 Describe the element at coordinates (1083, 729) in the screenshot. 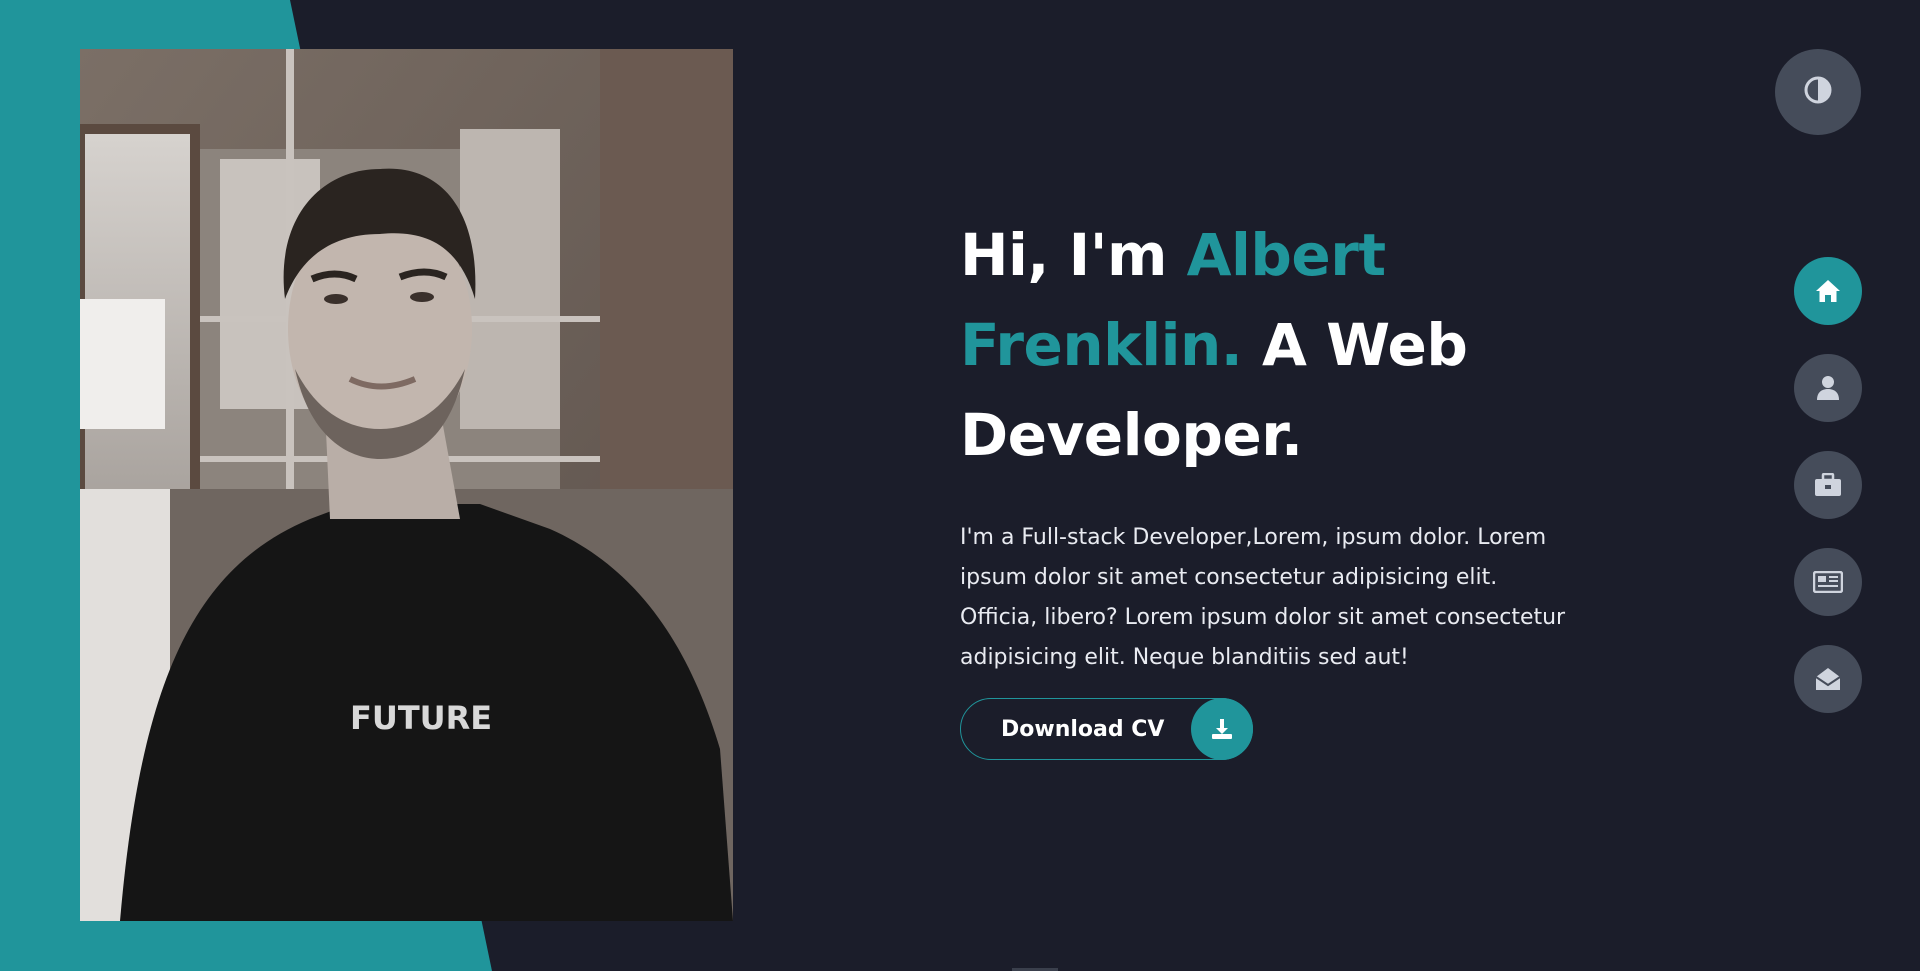

I see `download-cv-label: Download CV` at that location.